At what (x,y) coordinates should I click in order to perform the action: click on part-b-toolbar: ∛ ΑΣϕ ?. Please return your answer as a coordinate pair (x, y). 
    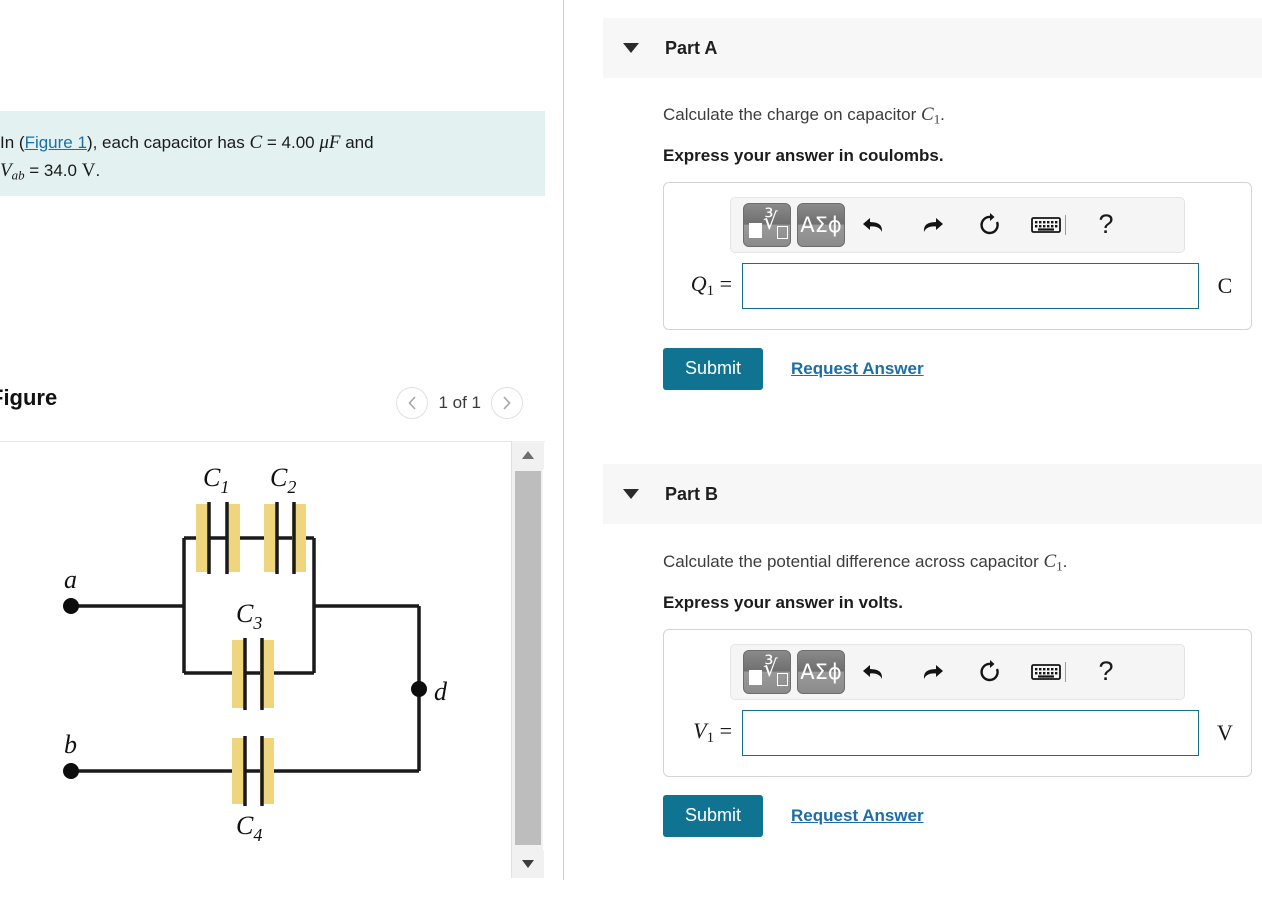
    Looking at the image, I should click on (957, 671).